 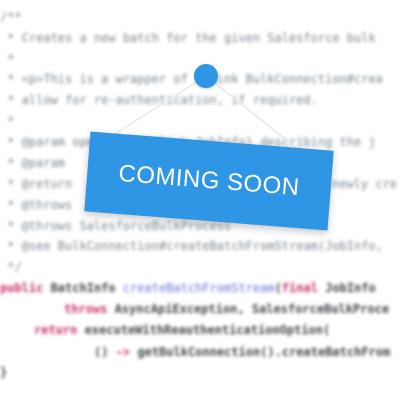 What do you see at coordinates (346, 288) in the screenshot?
I see `code-param-type: JobInfo` at bounding box center [346, 288].